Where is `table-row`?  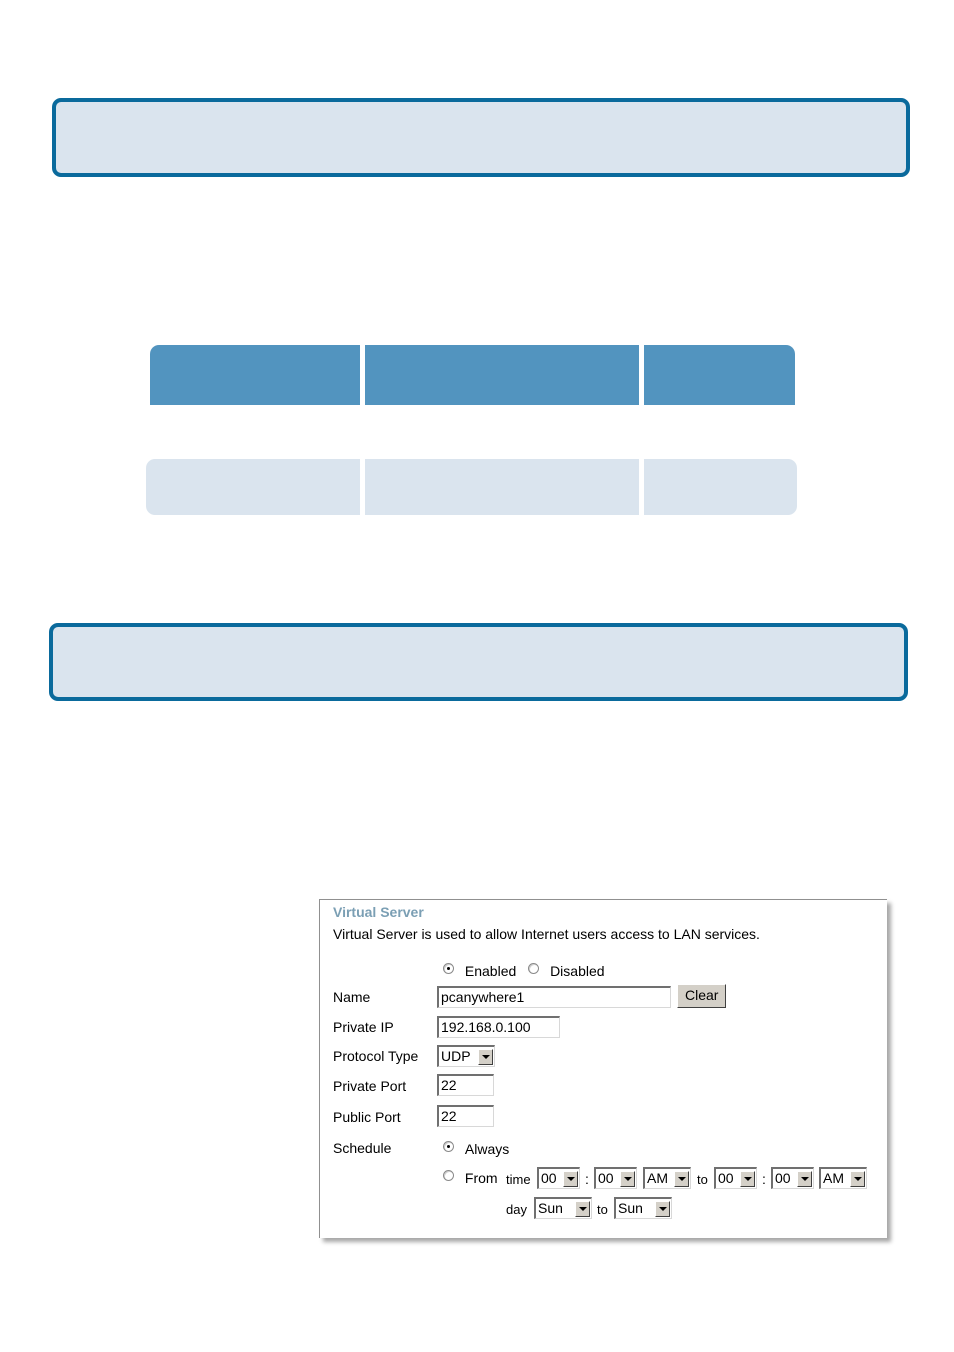
table-row is located at coordinates (471, 487).